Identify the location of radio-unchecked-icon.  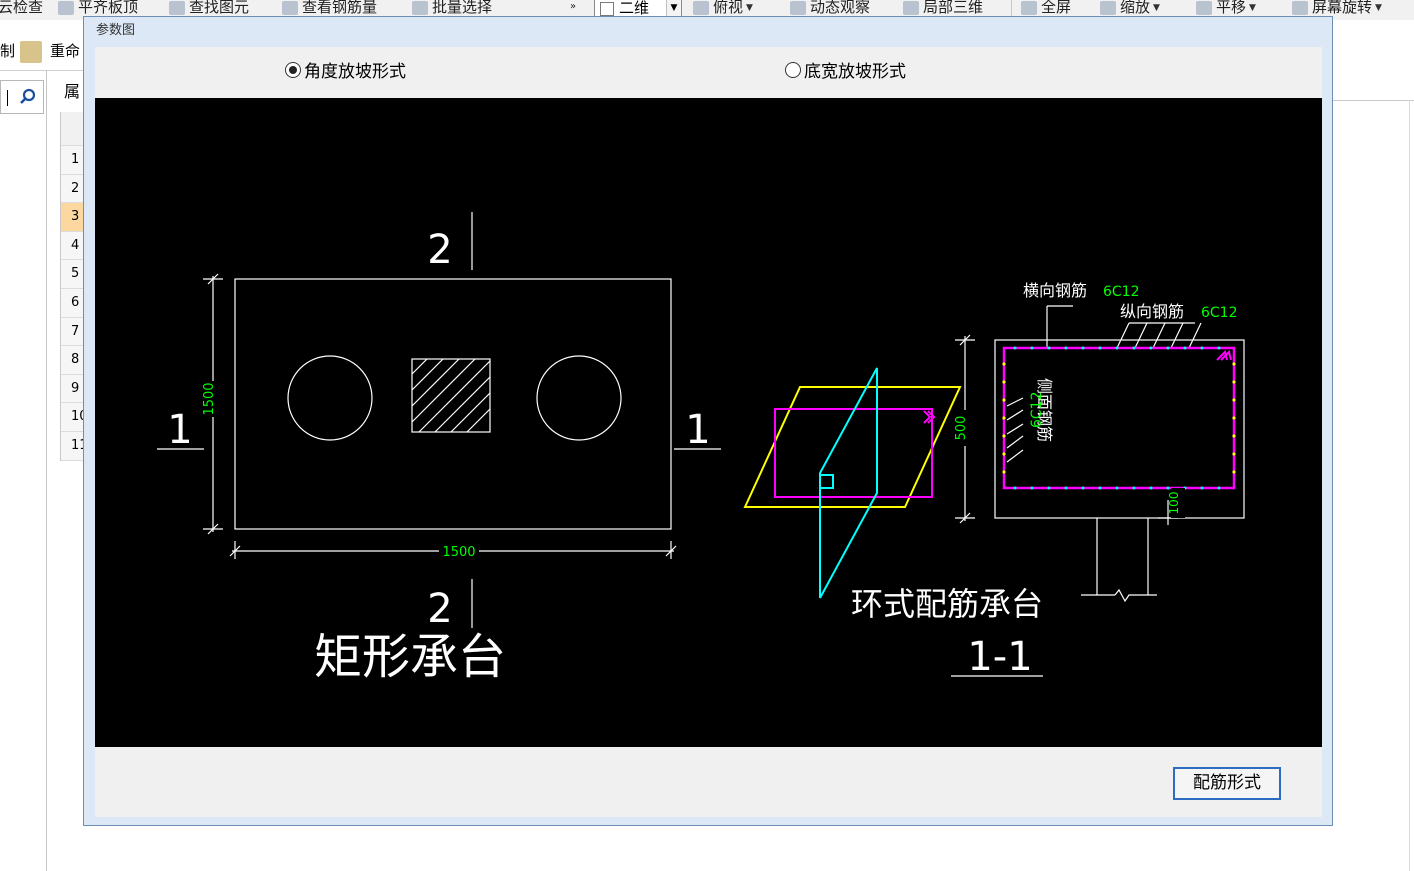
(793, 70).